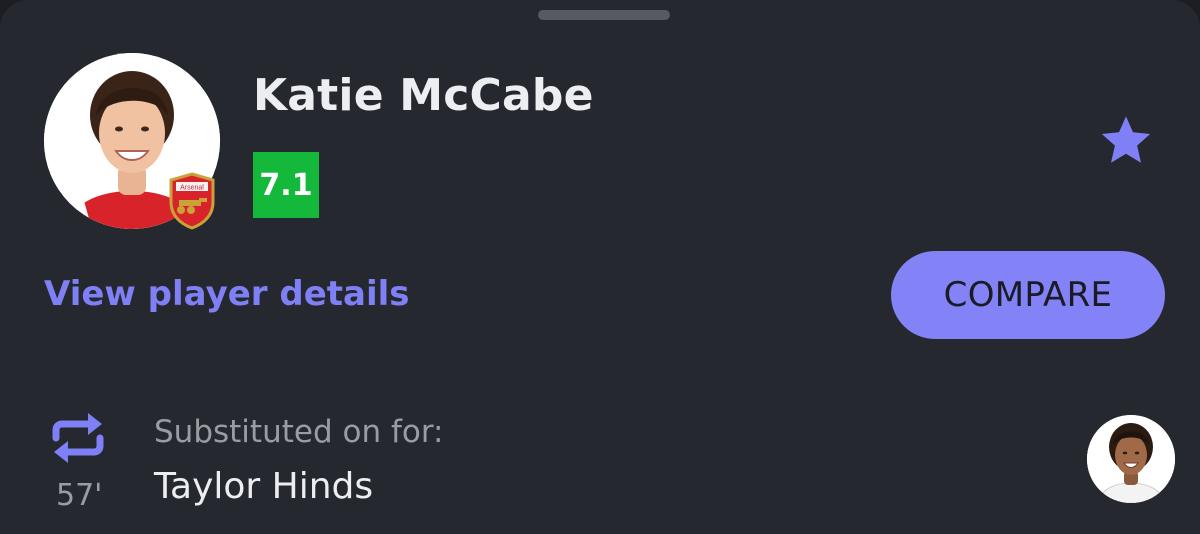 The image size is (1200, 534). What do you see at coordinates (286, 185) in the screenshot?
I see `rating-badge: 7.1` at bounding box center [286, 185].